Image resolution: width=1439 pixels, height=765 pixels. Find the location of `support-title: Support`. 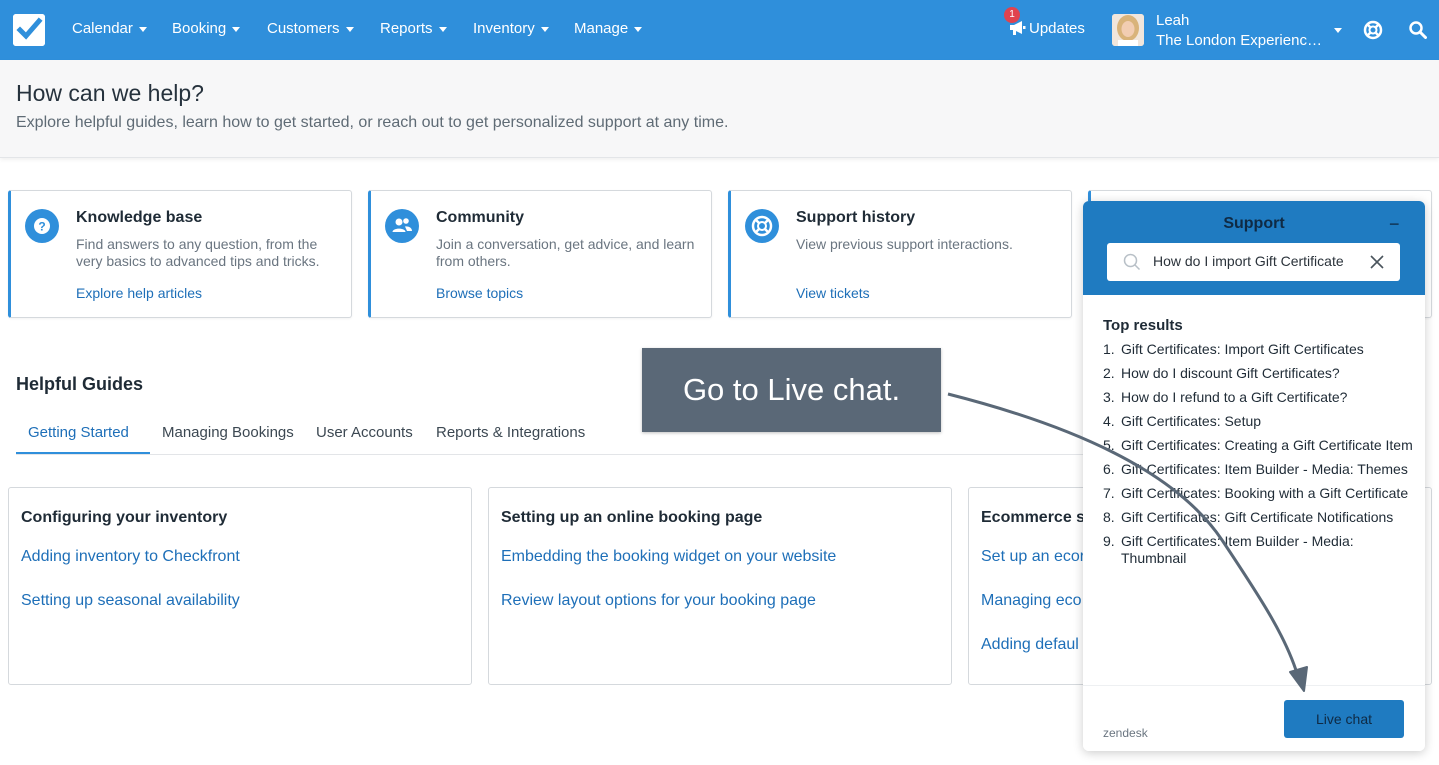

support-title: Support is located at coordinates (1254, 223).